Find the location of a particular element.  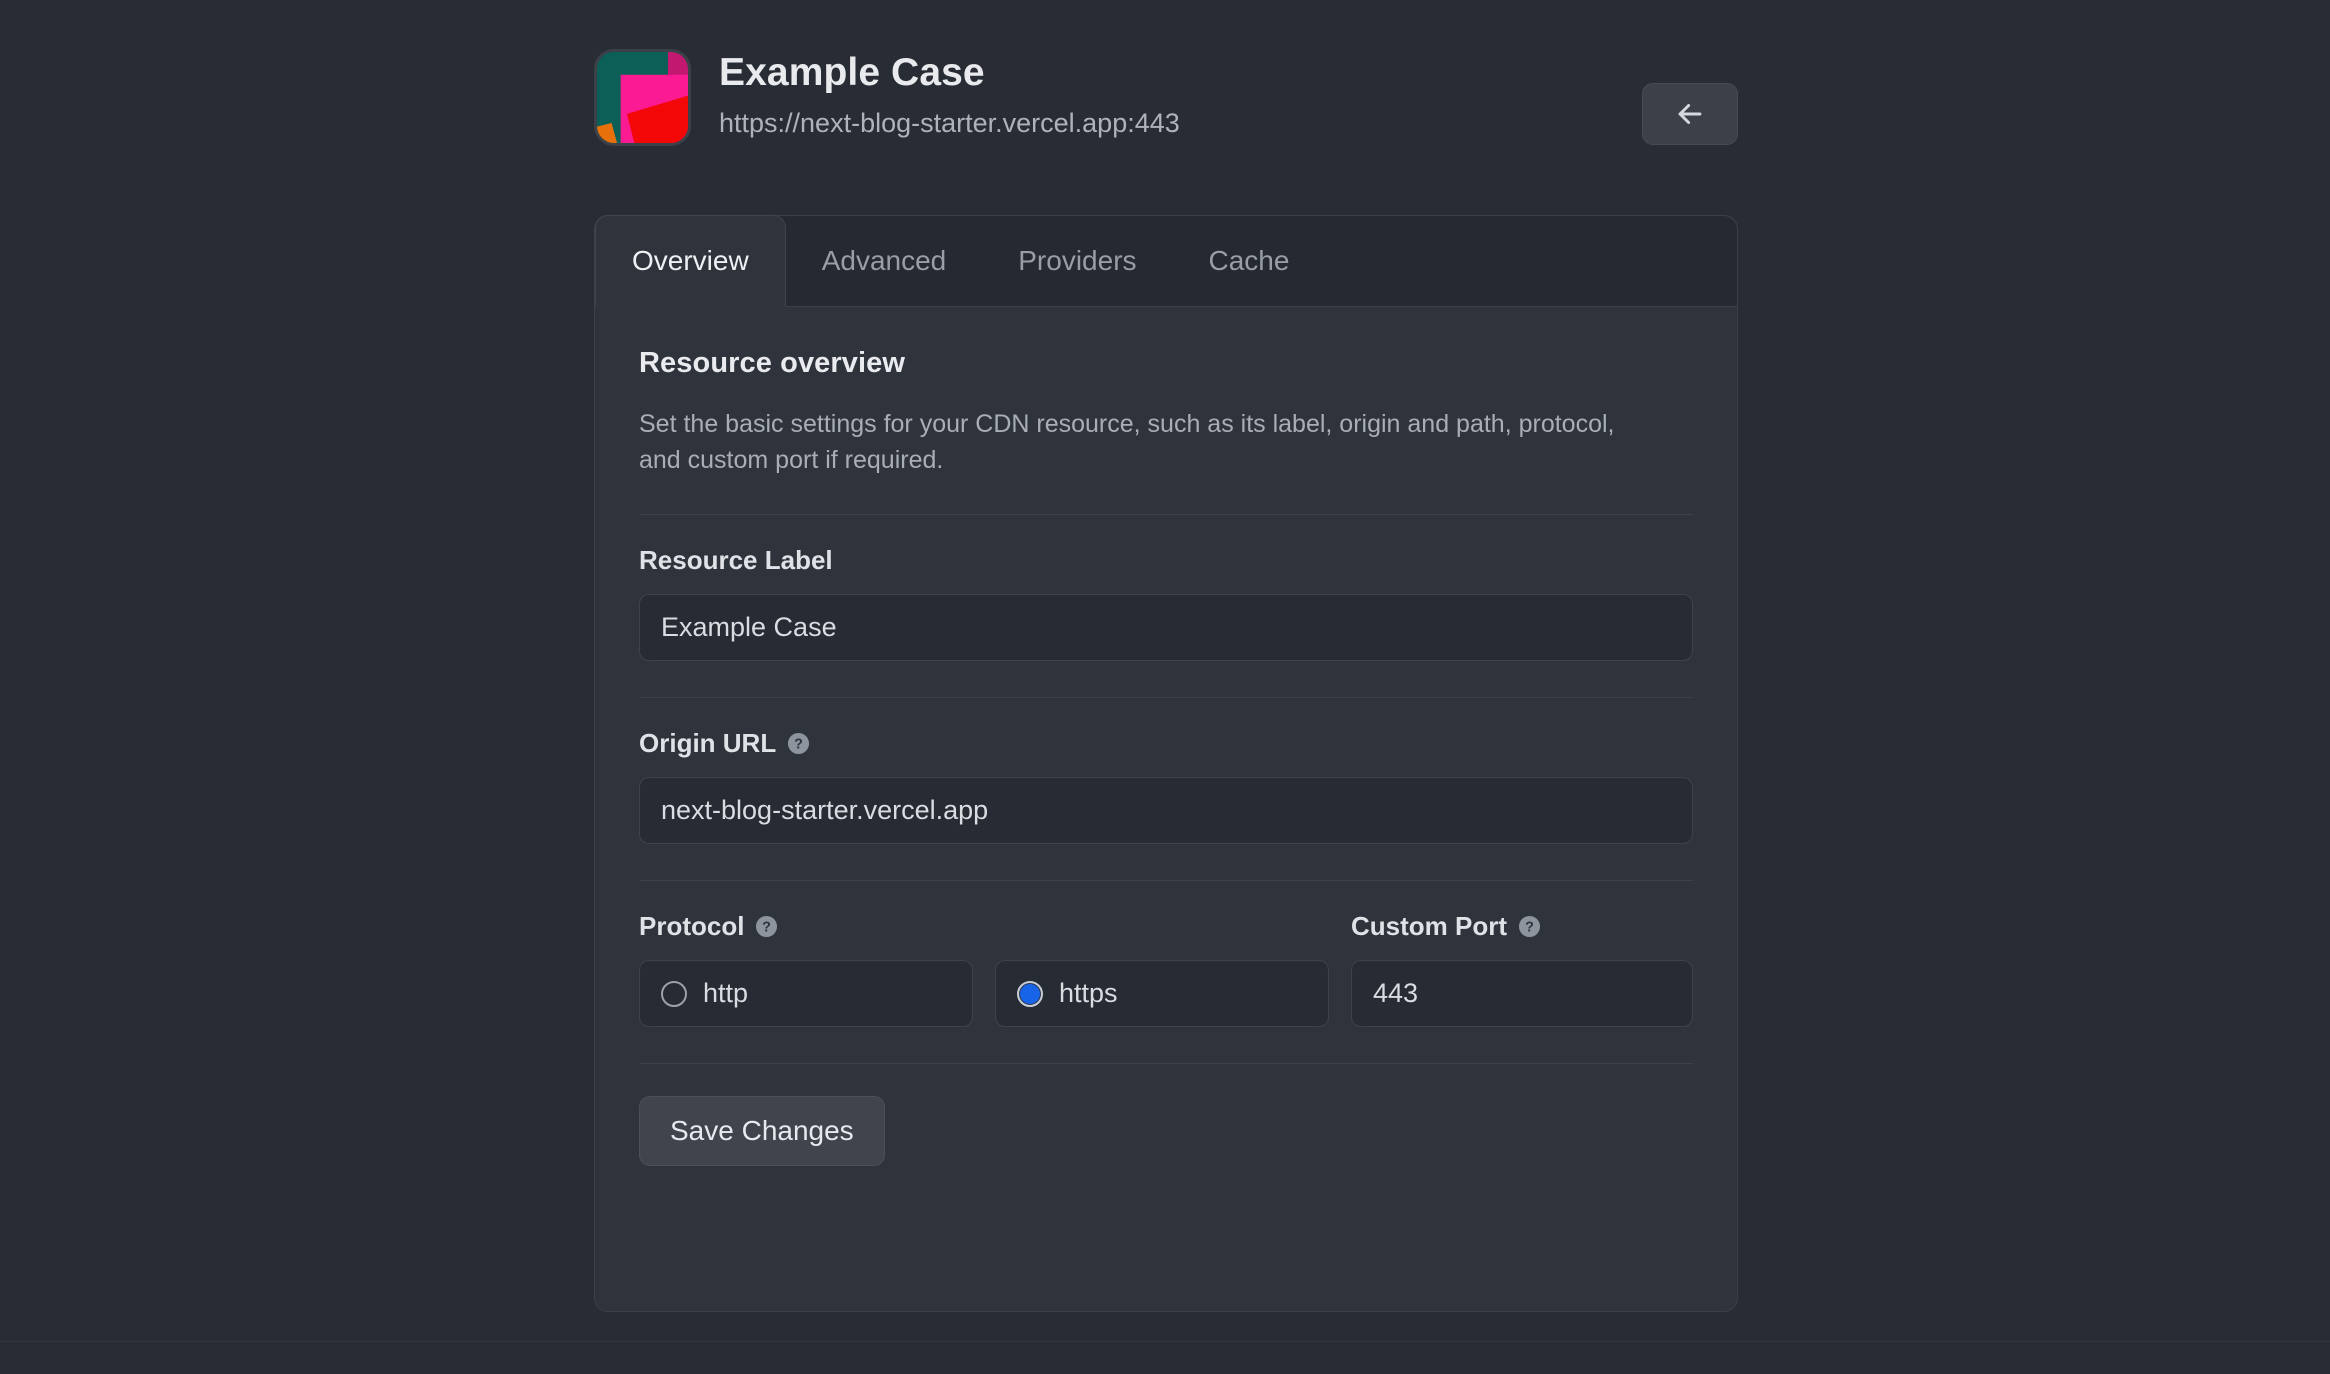

tab-overview: Overview is located at coordinates (690, 261).